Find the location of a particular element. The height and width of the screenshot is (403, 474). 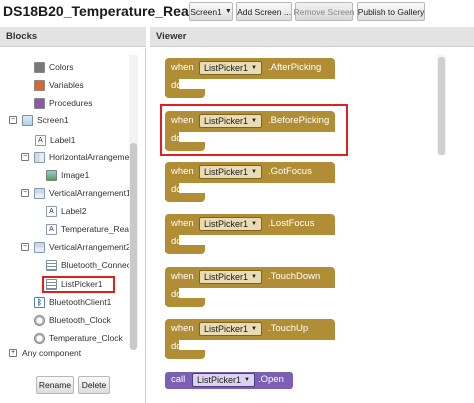

procedures-category-icon is located at coordinates (39, 103).